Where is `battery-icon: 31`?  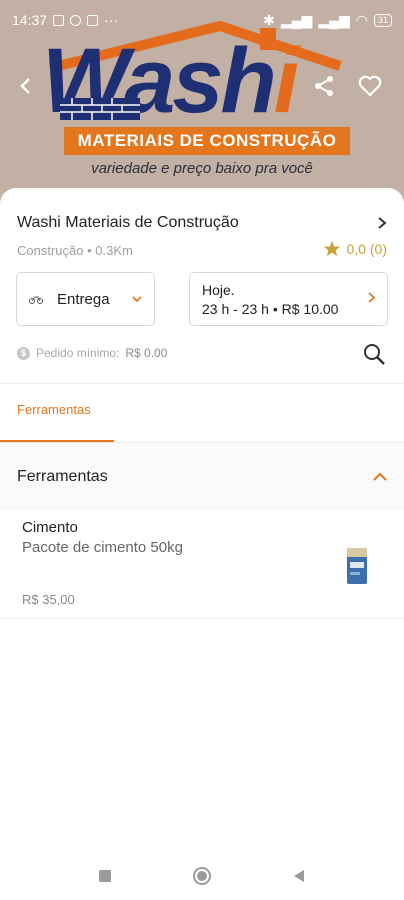
battery-icon: 31 is located at coordinates (382, 20).